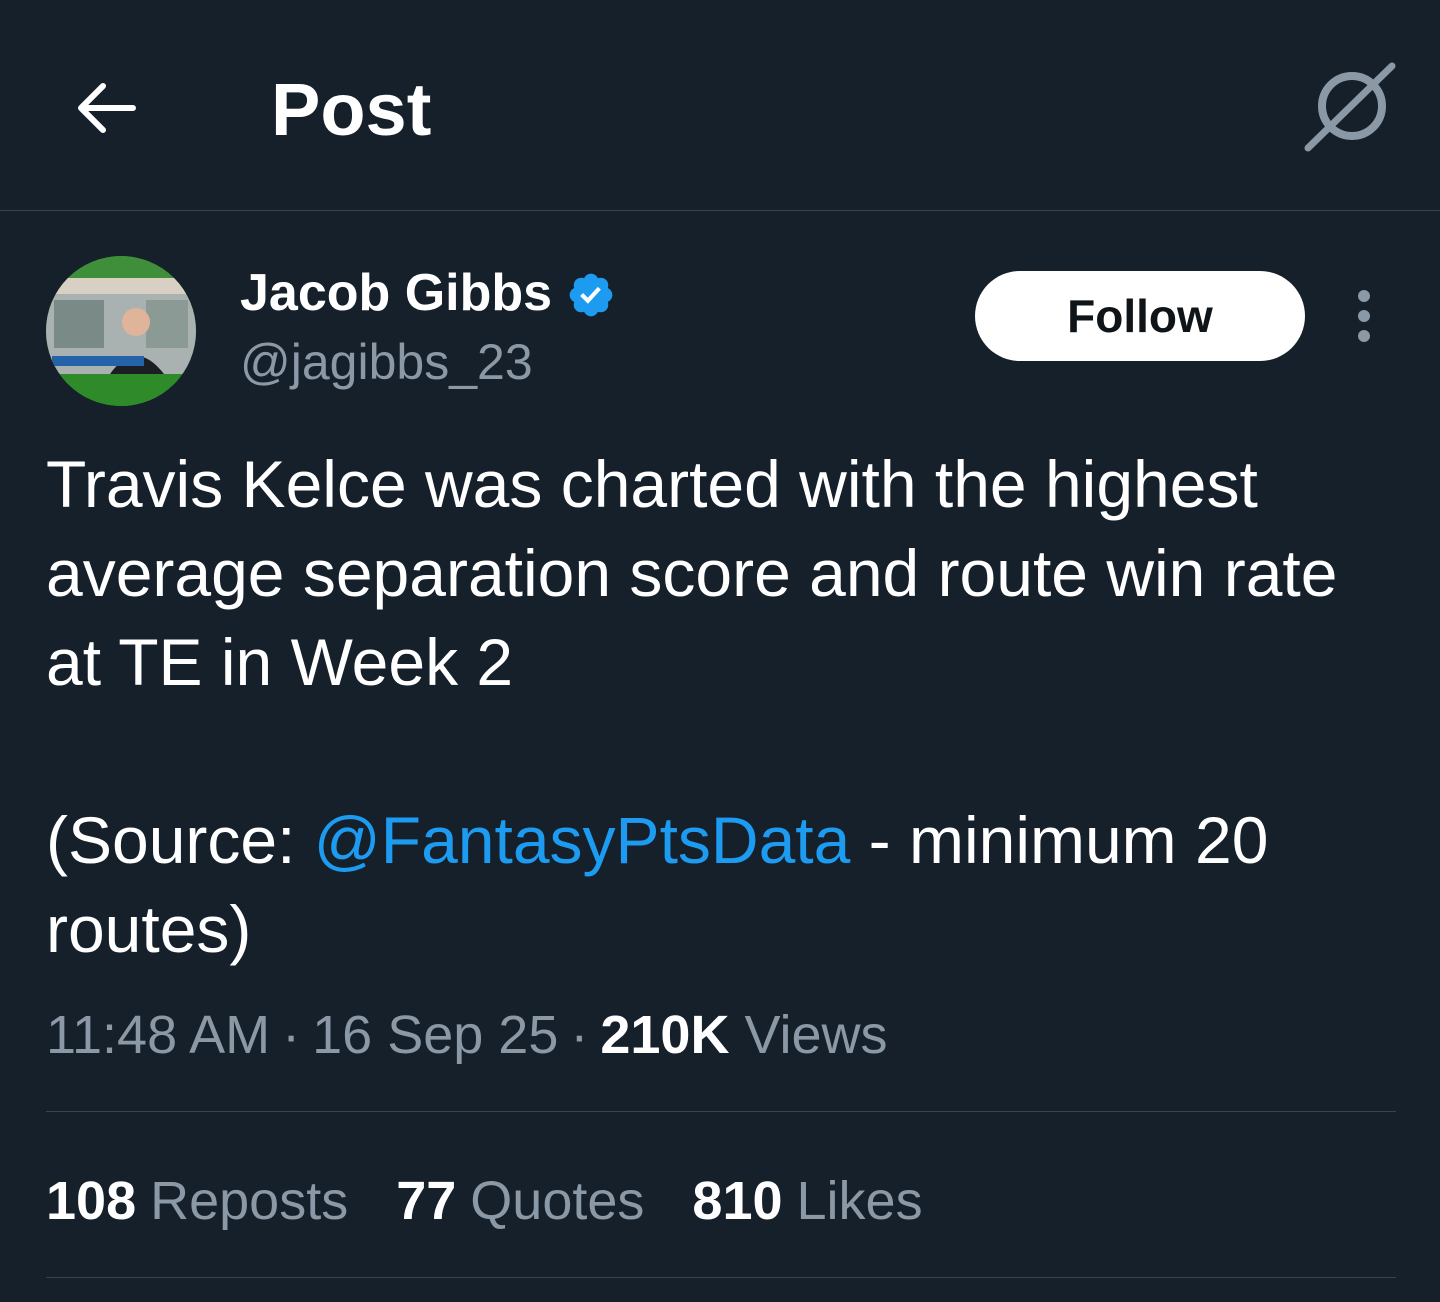 This screenshot has height=1302, width=1440. What do you see at coordinates (582, 840) in the screenshot?
I see `mention-link: @FantasyPtsData` at bounding box center [582, 840].